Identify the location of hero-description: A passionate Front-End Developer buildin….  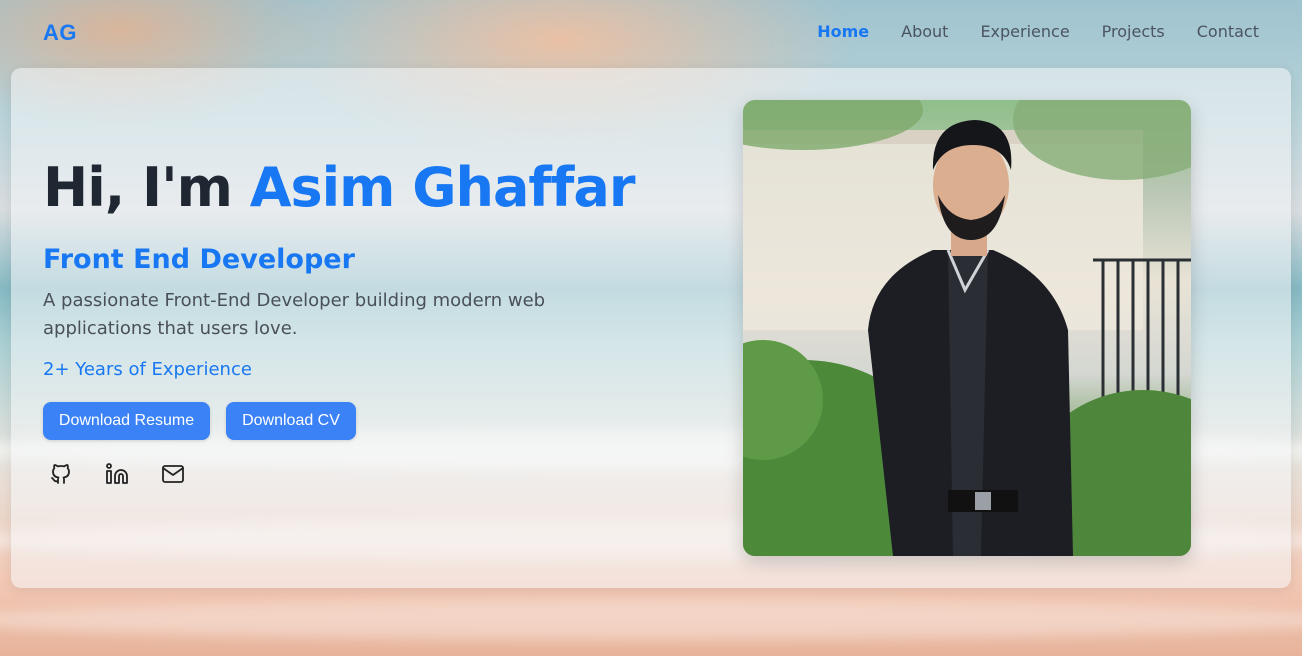
(294, 314).